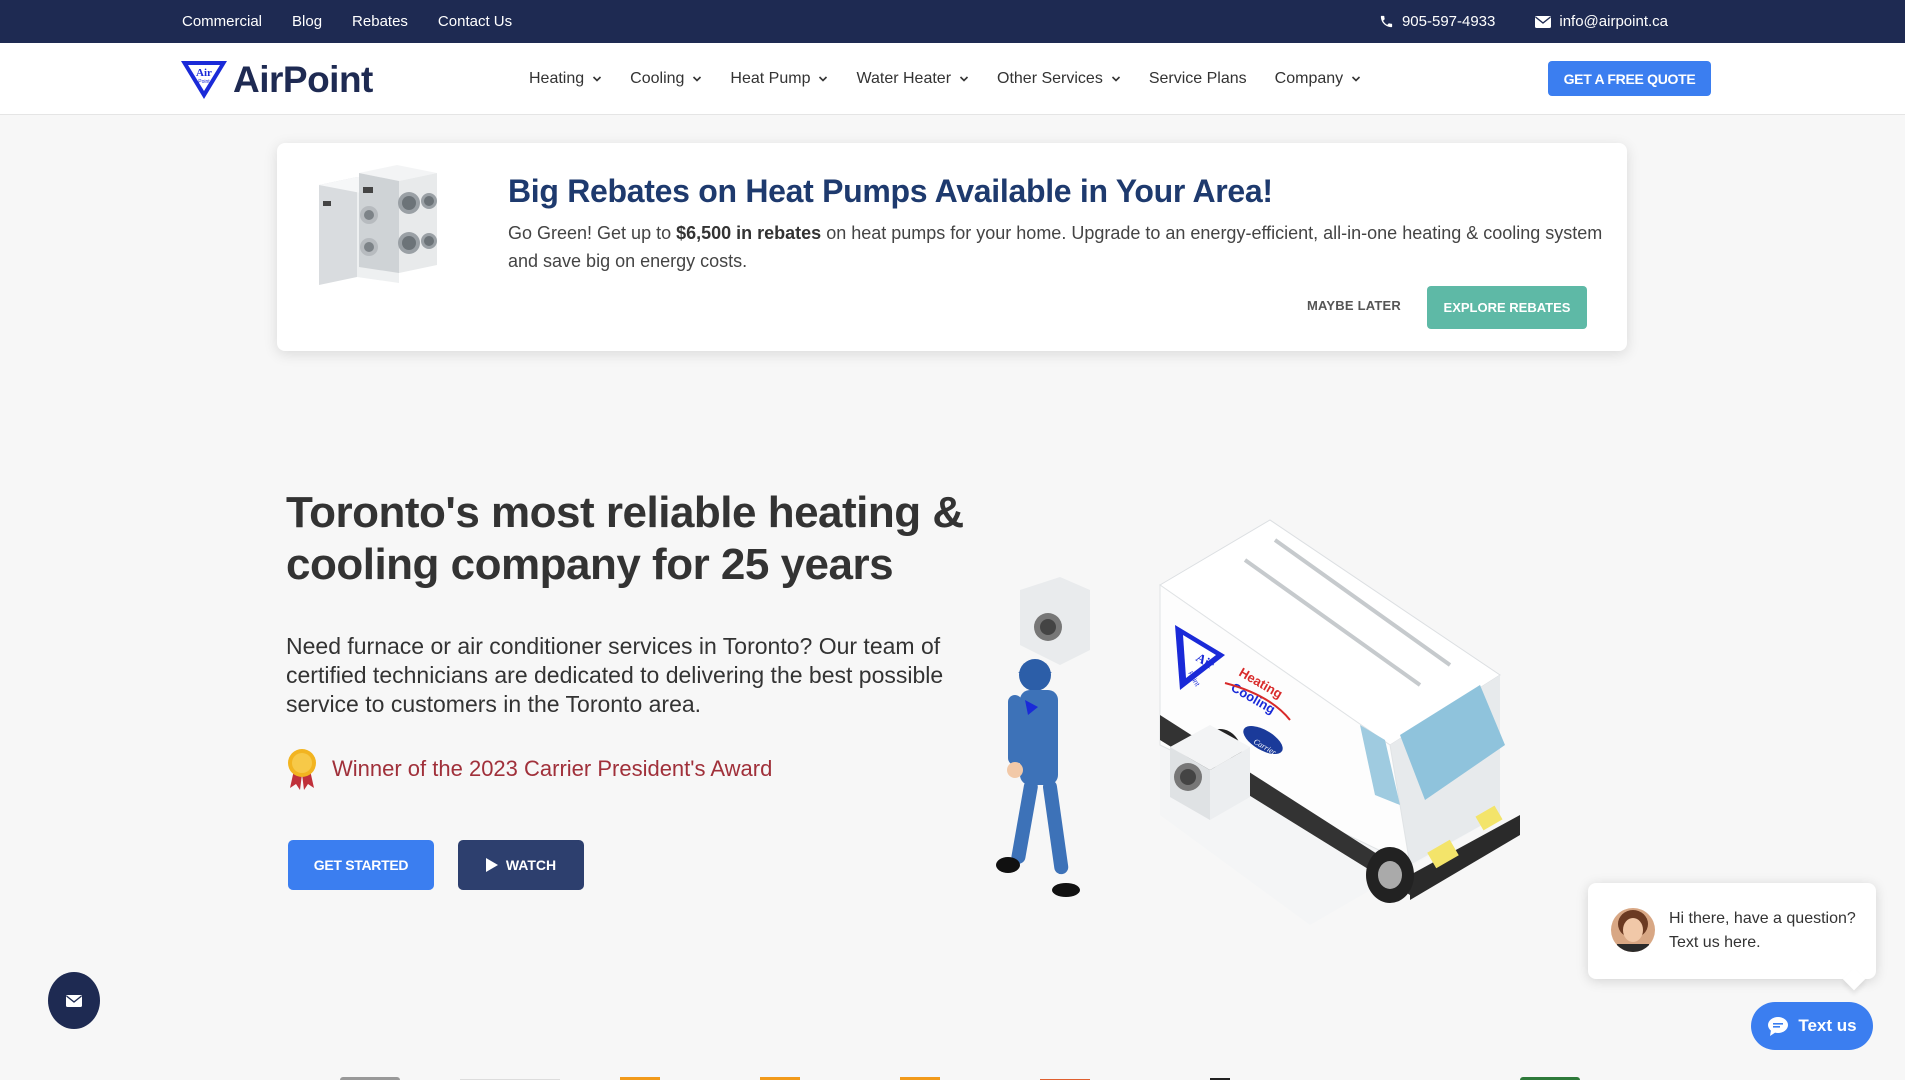 The width and height of the screenshot is (1905, 1080). I want to click on watch-label: WATCH, so click(531, 865).